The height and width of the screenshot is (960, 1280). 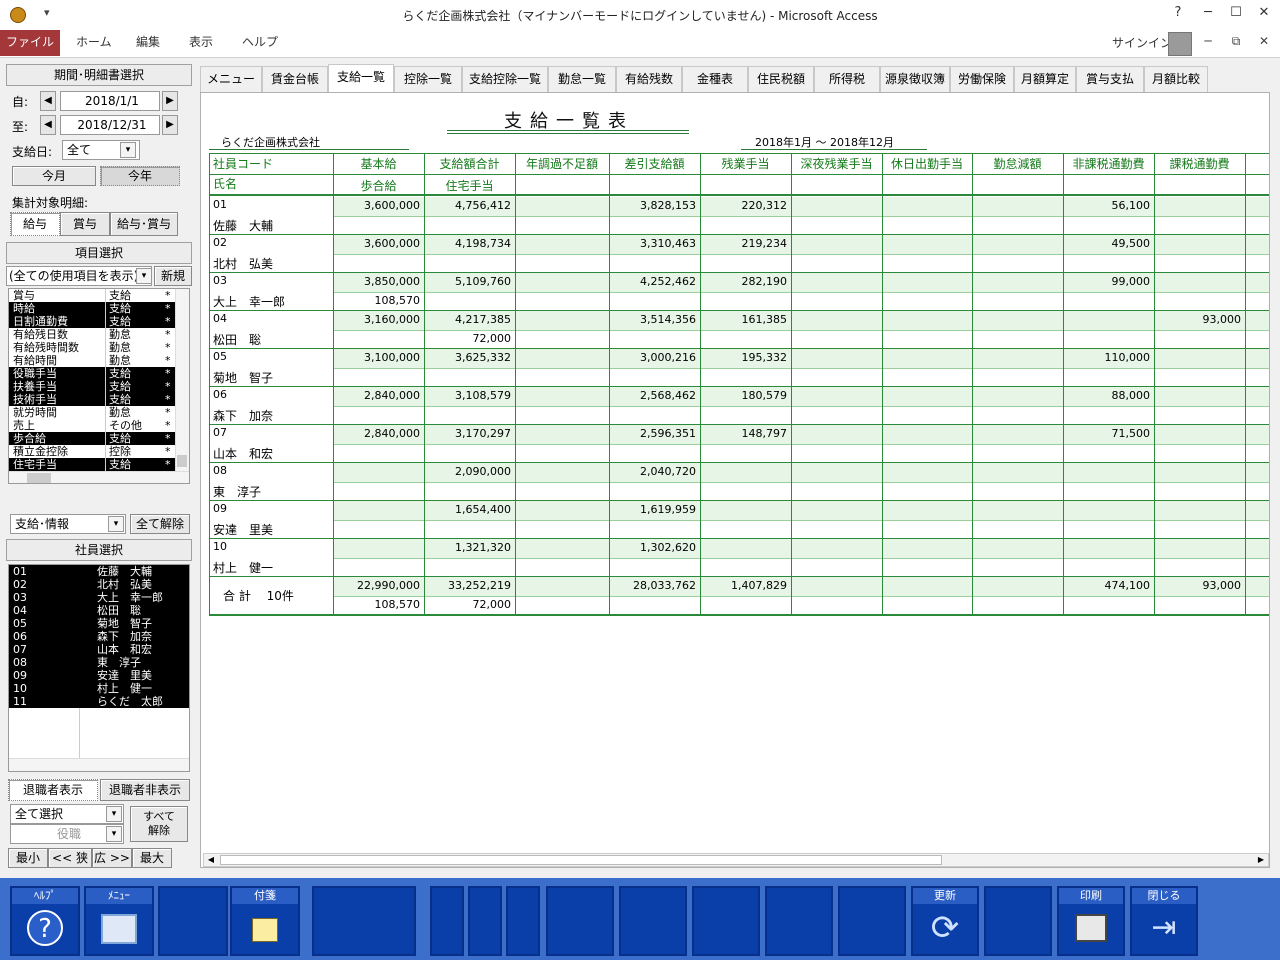 I want to click on list-item: 時給 支給 *, so click(x=99, y=308).